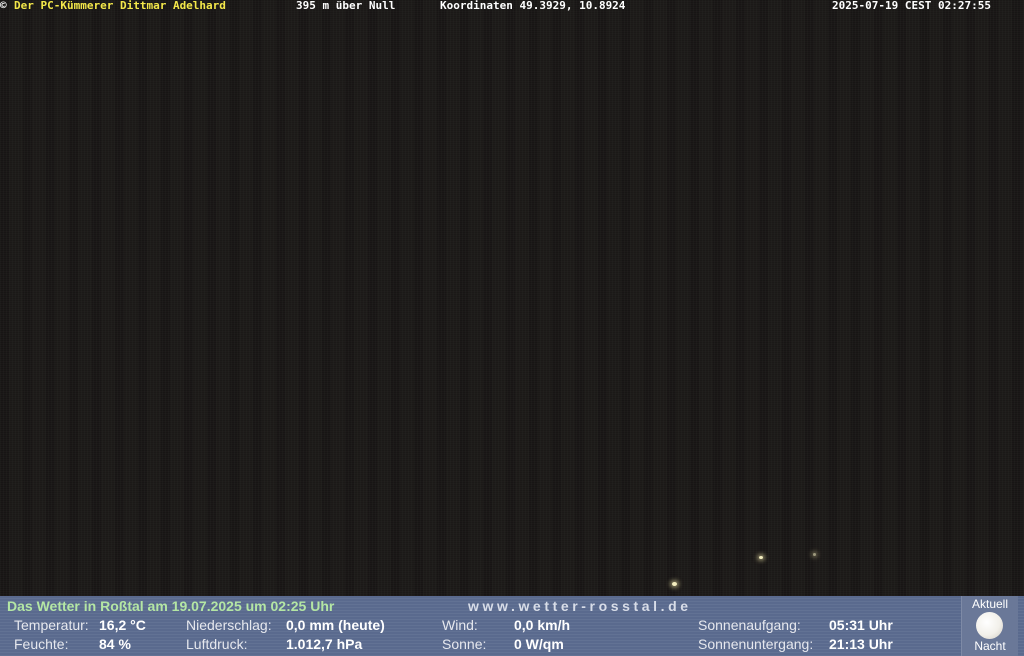 Image resolution: width=1024 pixels, height=656 pixels. Describe the element at coordinates (580, 606) in the screenshot. I see `website-url: www.wetter-rosstal.de` at that location.